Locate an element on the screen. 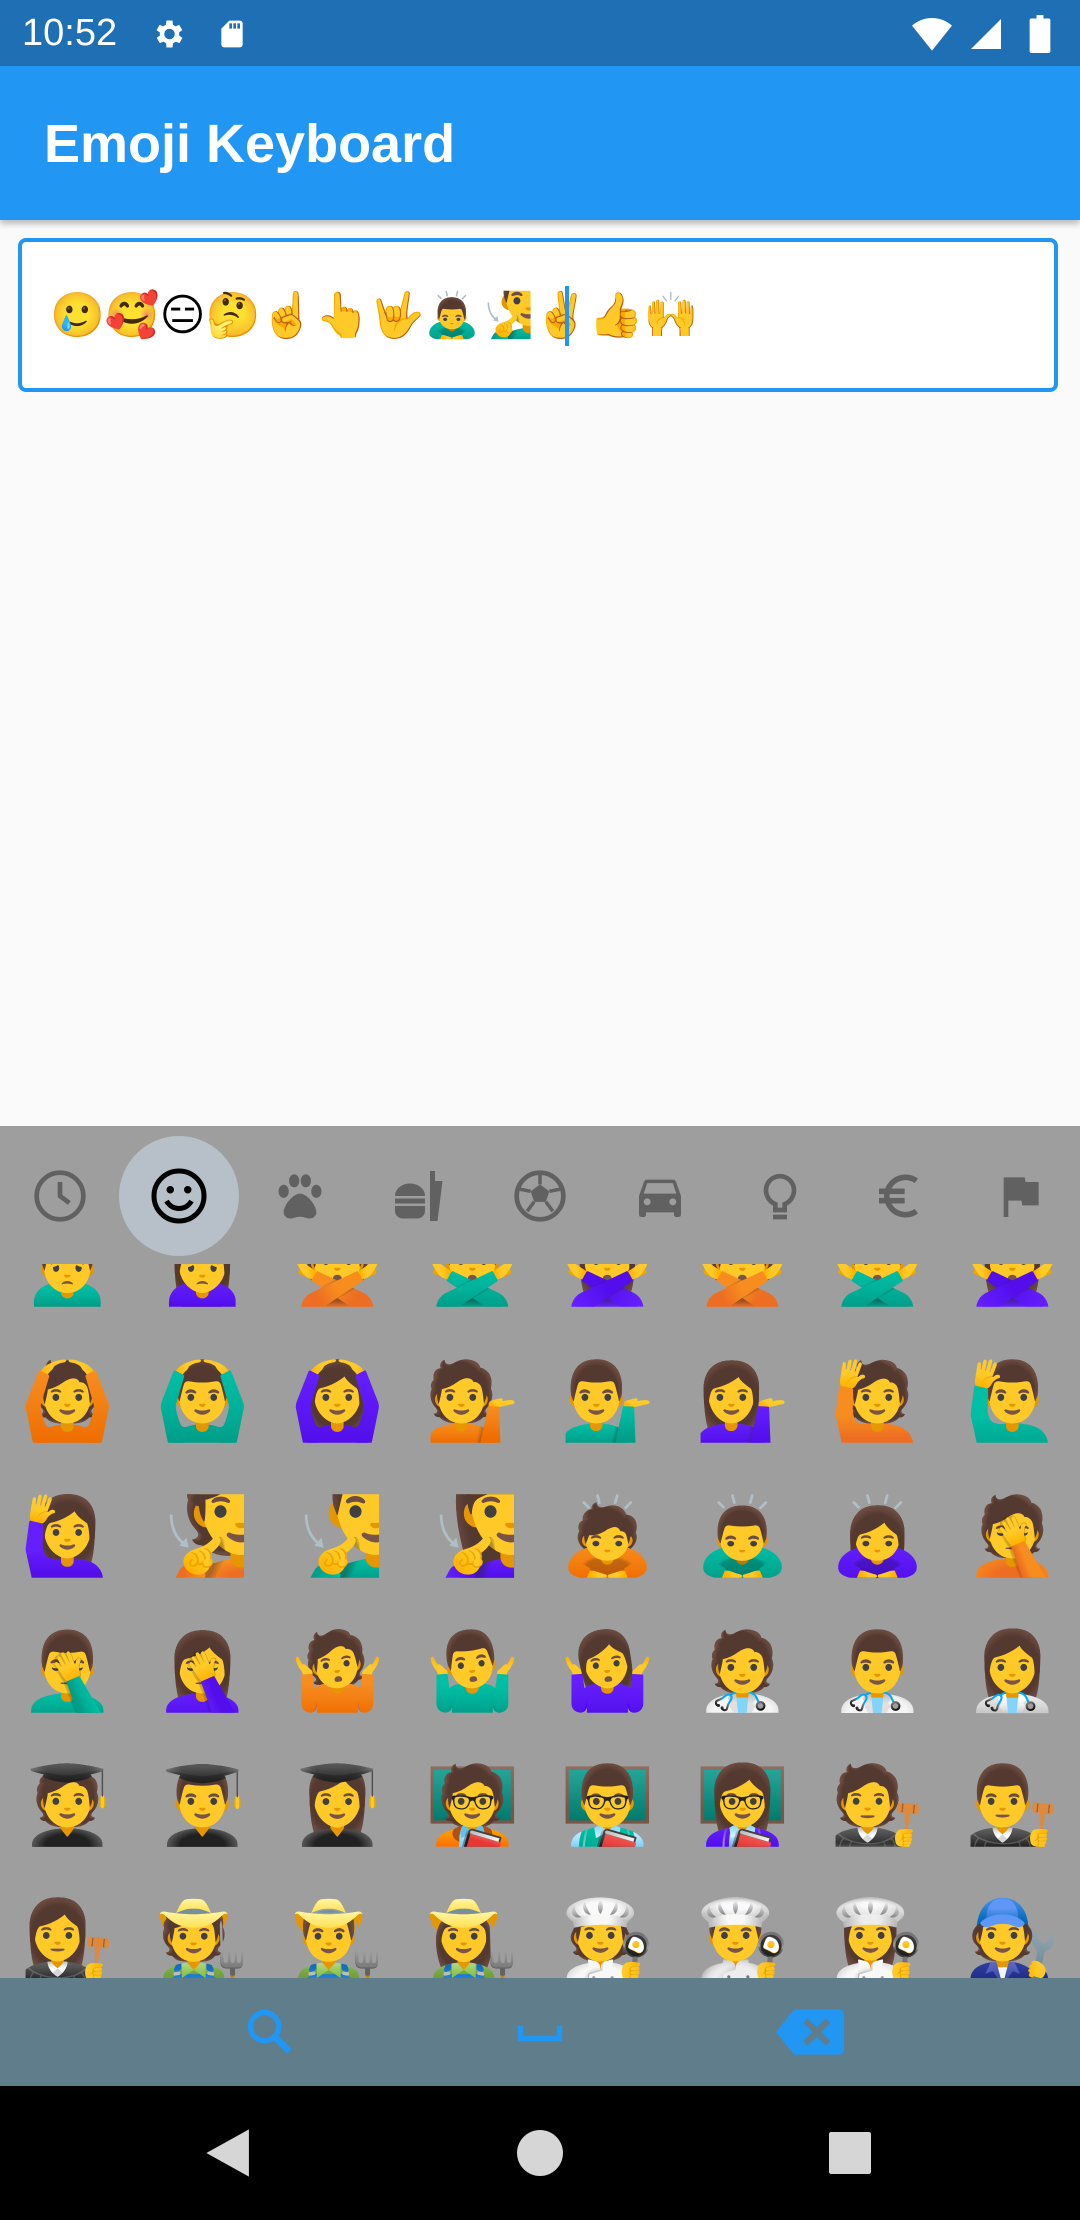  emoji-category-bar is located at coordinates (540, 1195).